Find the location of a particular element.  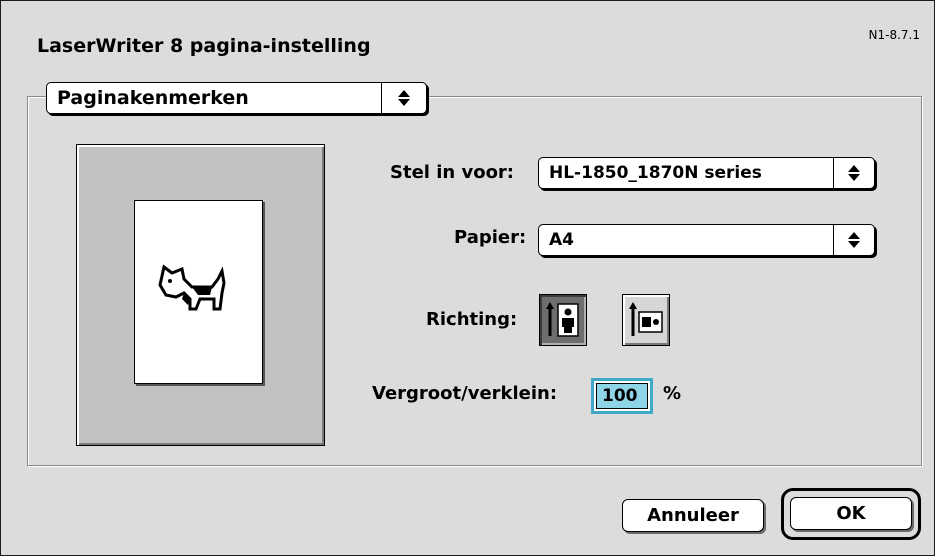

scale-field-highlight is located at coordinates (622, 396).